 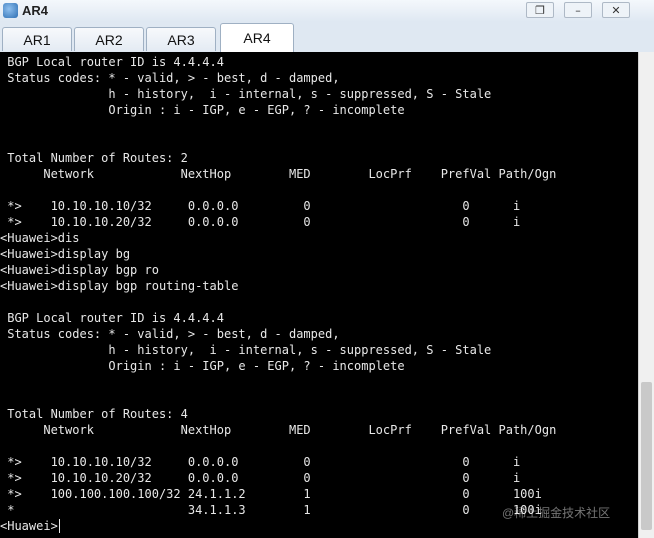 What do you see at coordinates (109, 39) in the screenshot?
I see `tab-ar2: AR2` at bounding box center [109, 39].